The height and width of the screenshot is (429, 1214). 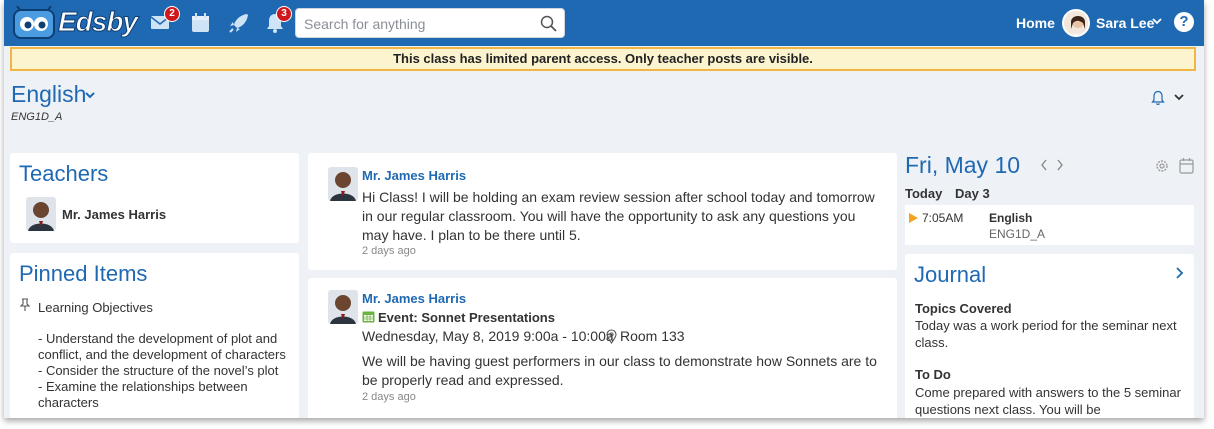 What do you see at coordinates (97, 22) in the screenshot?
I see `edsby-logo-text: Edsby` at bounding box center [97, 22].